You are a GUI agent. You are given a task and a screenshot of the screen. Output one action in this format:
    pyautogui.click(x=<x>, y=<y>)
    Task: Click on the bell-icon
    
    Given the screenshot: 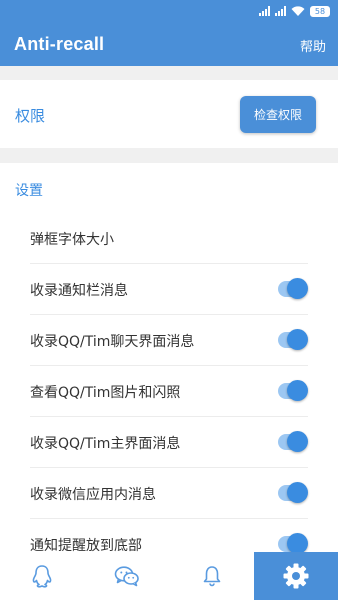 What is the action you would take?
    pyautogui.click(x=211, y=576)
    